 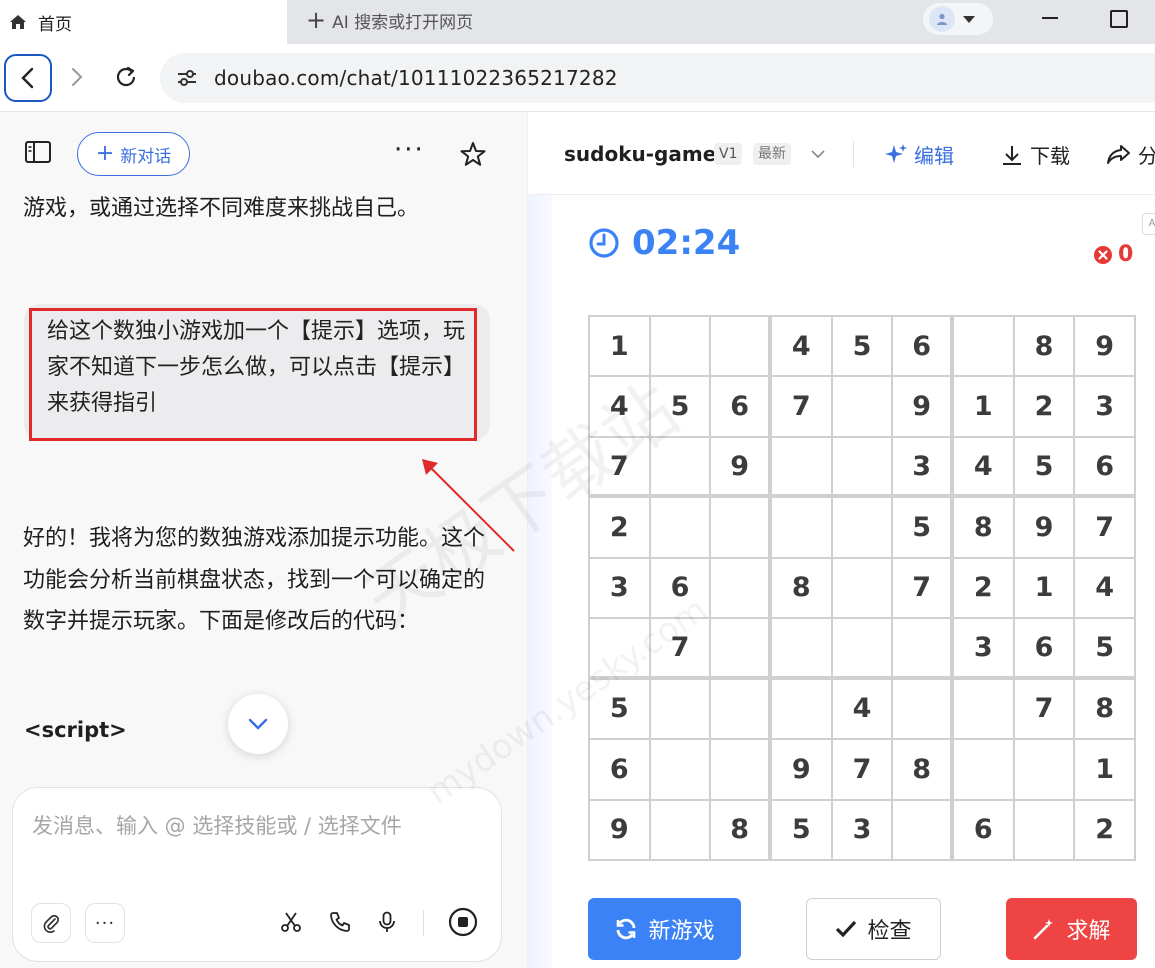 What do you see at coordinates (818, 154) in the screenshot?
I see `chevron-down-icon` at bounding box center [818, 154].